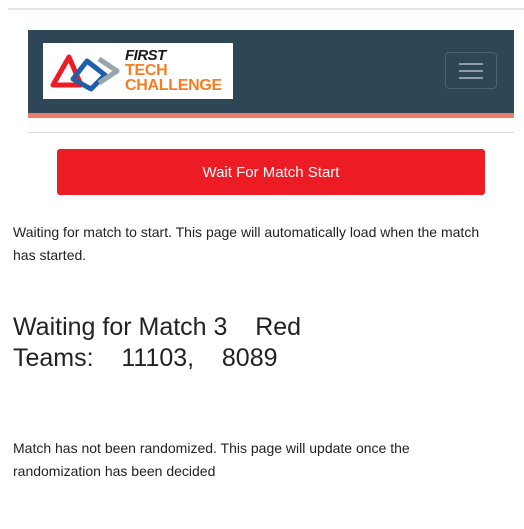  I want to click on logo-challenge-text: CHALLENGE, so click(173, 85).